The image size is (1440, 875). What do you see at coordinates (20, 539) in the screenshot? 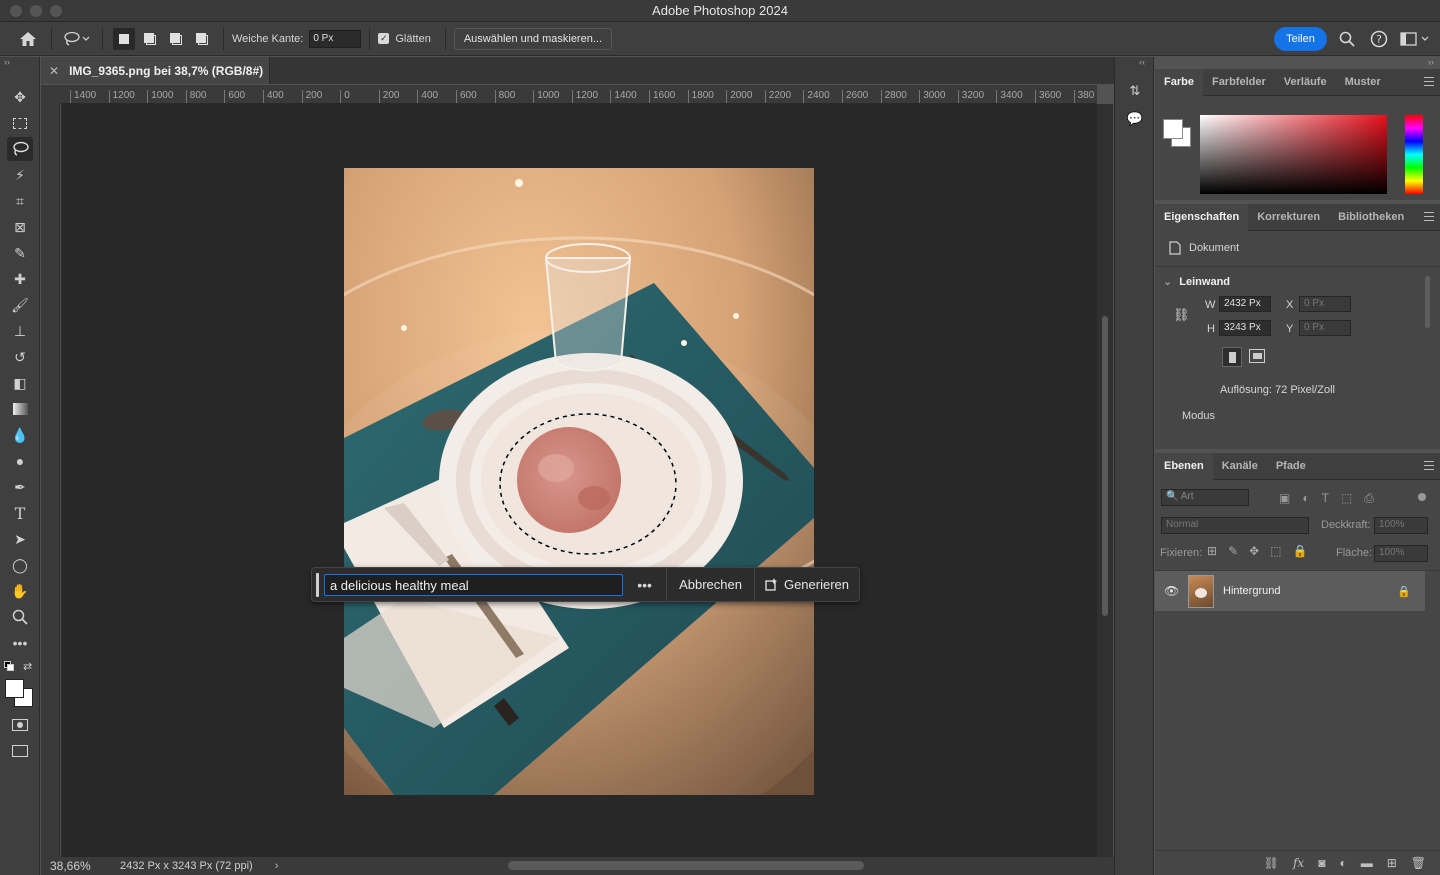
I see `path-selection-tool-icon: ➤` at bounding box center [20, 539].